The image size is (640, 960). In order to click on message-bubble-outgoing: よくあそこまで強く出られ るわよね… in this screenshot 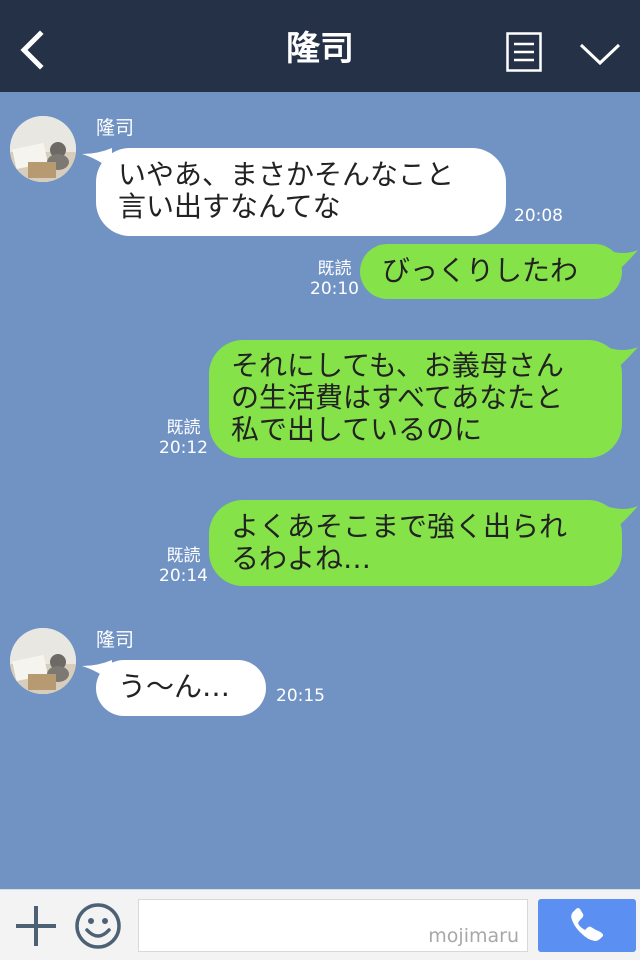, I will do `click(415, 543)`.